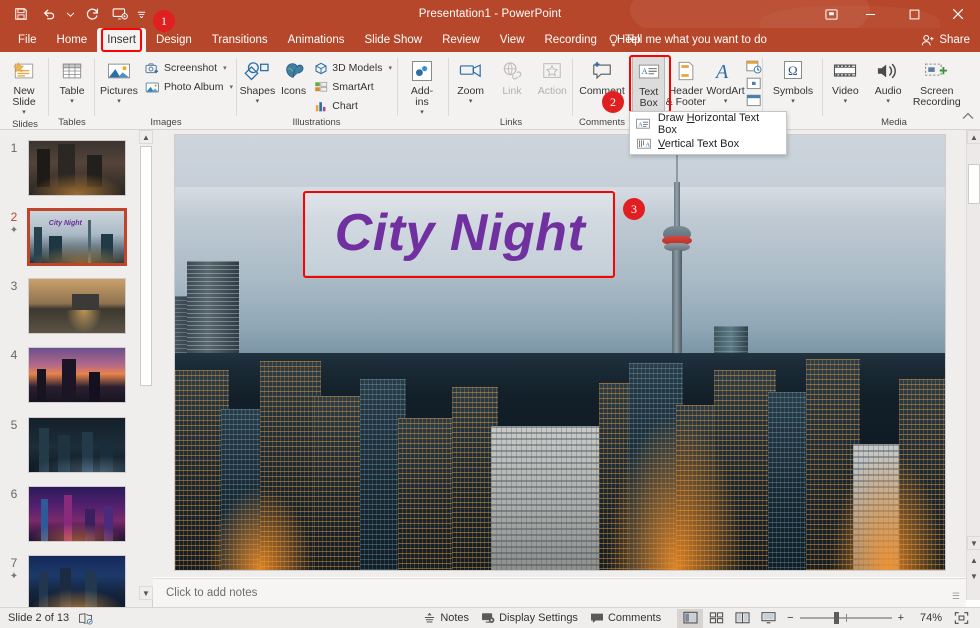 This screenshot has height=628, width=980. Describe the element at coordinates (258, 101) in the screenshot. I see `shapes-caret-icon: ▾` at that location.